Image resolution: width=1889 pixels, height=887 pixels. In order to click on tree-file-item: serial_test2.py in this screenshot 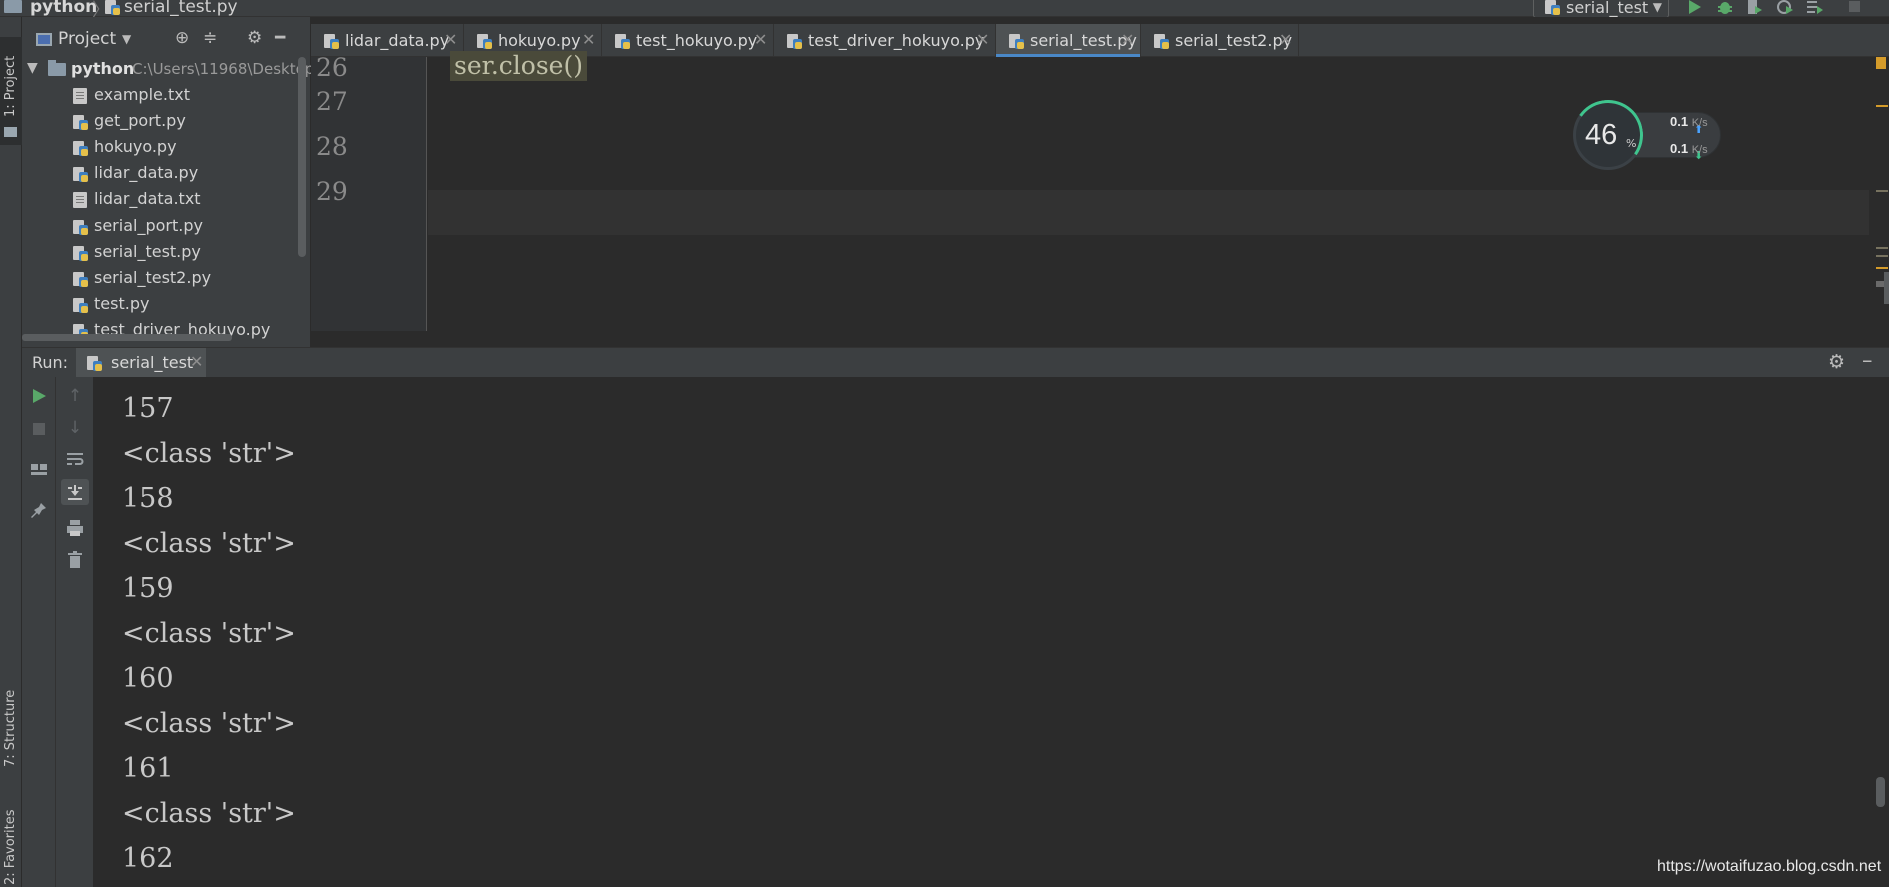, I will do `click(166, 279)`.